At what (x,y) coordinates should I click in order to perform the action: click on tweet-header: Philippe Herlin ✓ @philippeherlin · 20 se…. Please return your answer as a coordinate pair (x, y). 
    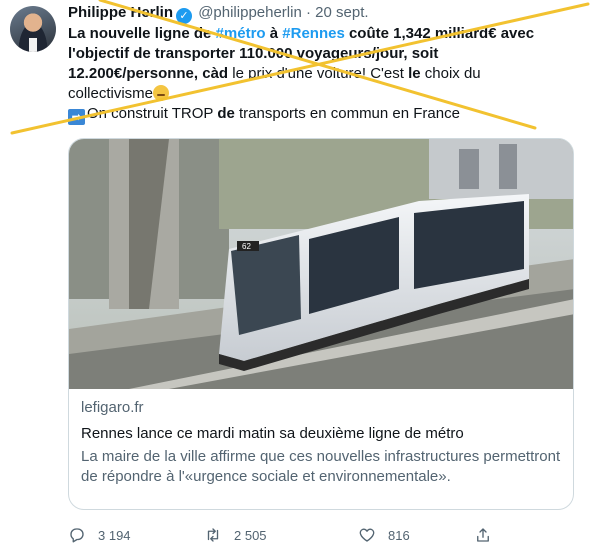
    Looking at the image, I should click on (218, 14).